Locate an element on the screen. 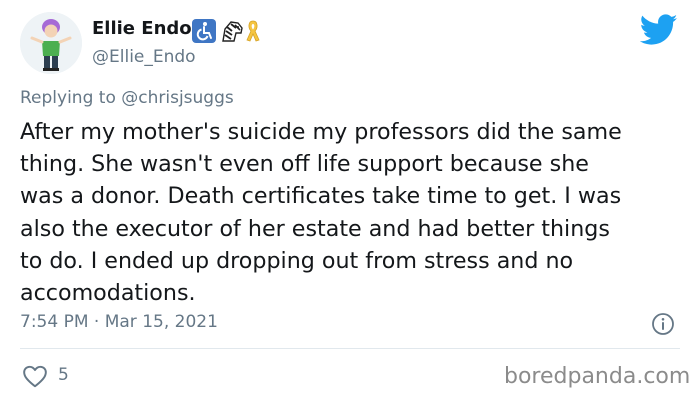 Image resolution: width=700 pixels, height=402 pixels. watermark: boredpanda.com is located at coordinates (597, 376).